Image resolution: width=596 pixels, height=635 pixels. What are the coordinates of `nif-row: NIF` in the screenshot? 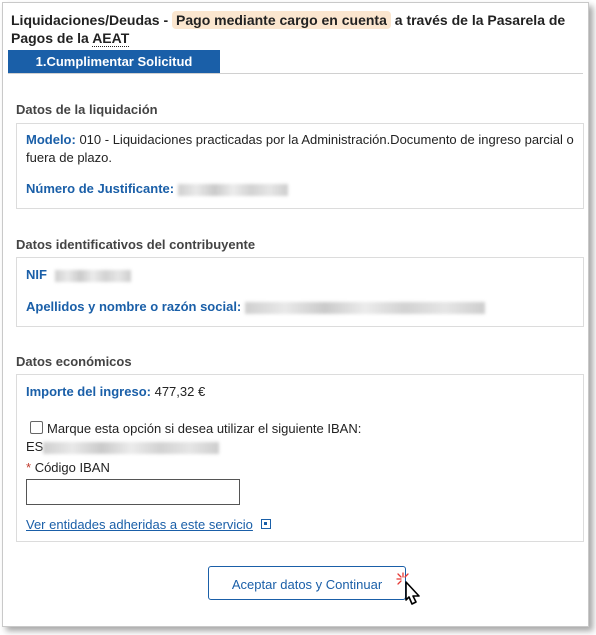 It's located at (78, 275).